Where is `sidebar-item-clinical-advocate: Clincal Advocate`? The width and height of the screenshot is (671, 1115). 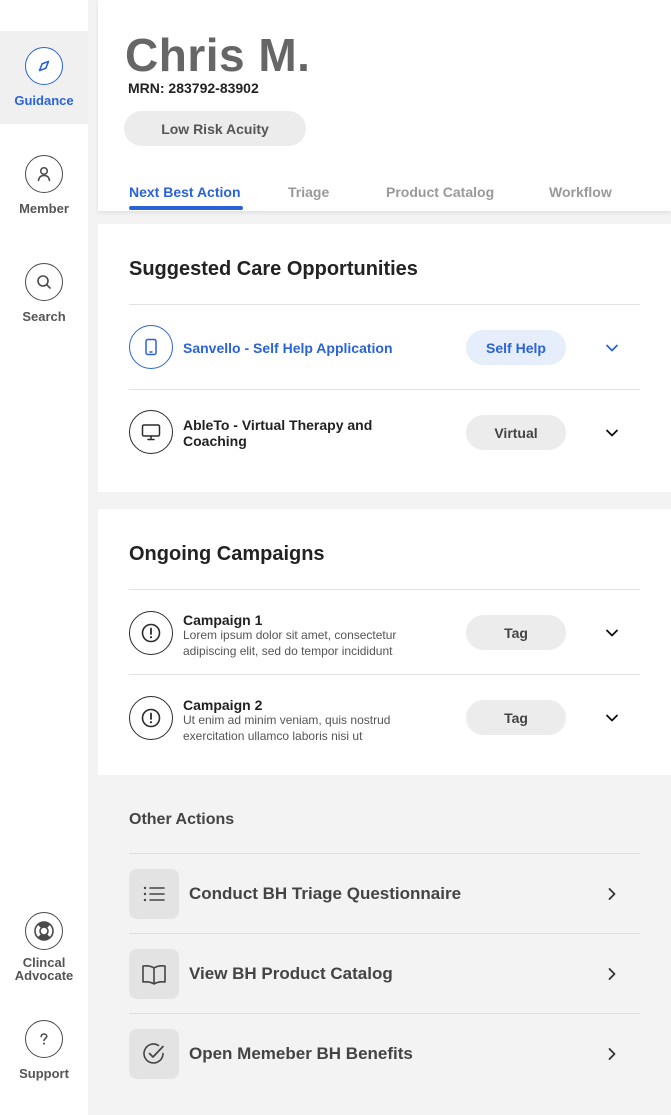 sidebar-item-clinical-advocate: Clincal Advocate is located at coordinates (44, 947).